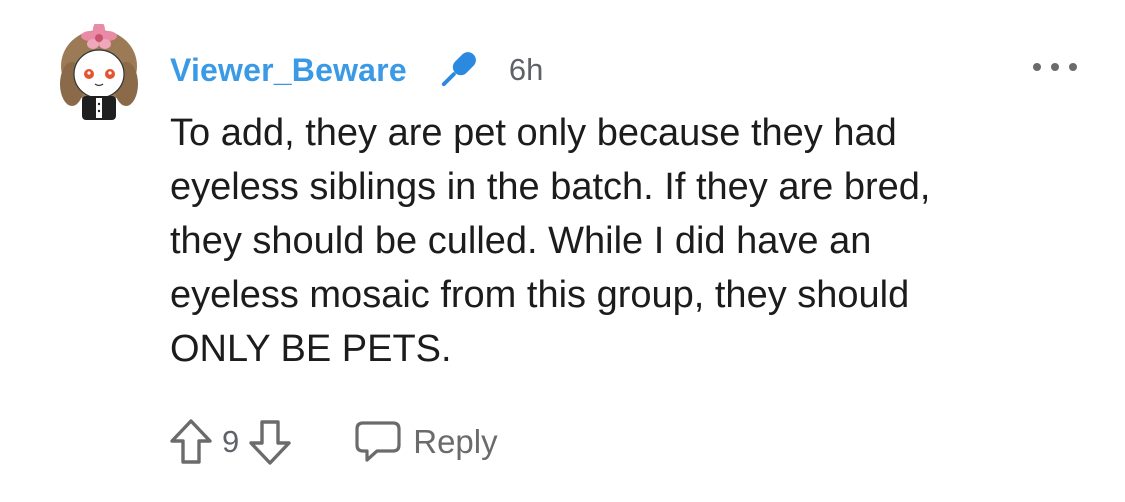 The height and width of the screenshot is (502, 1125). I want to click on speech-bubble-icon, so click(378, 442).